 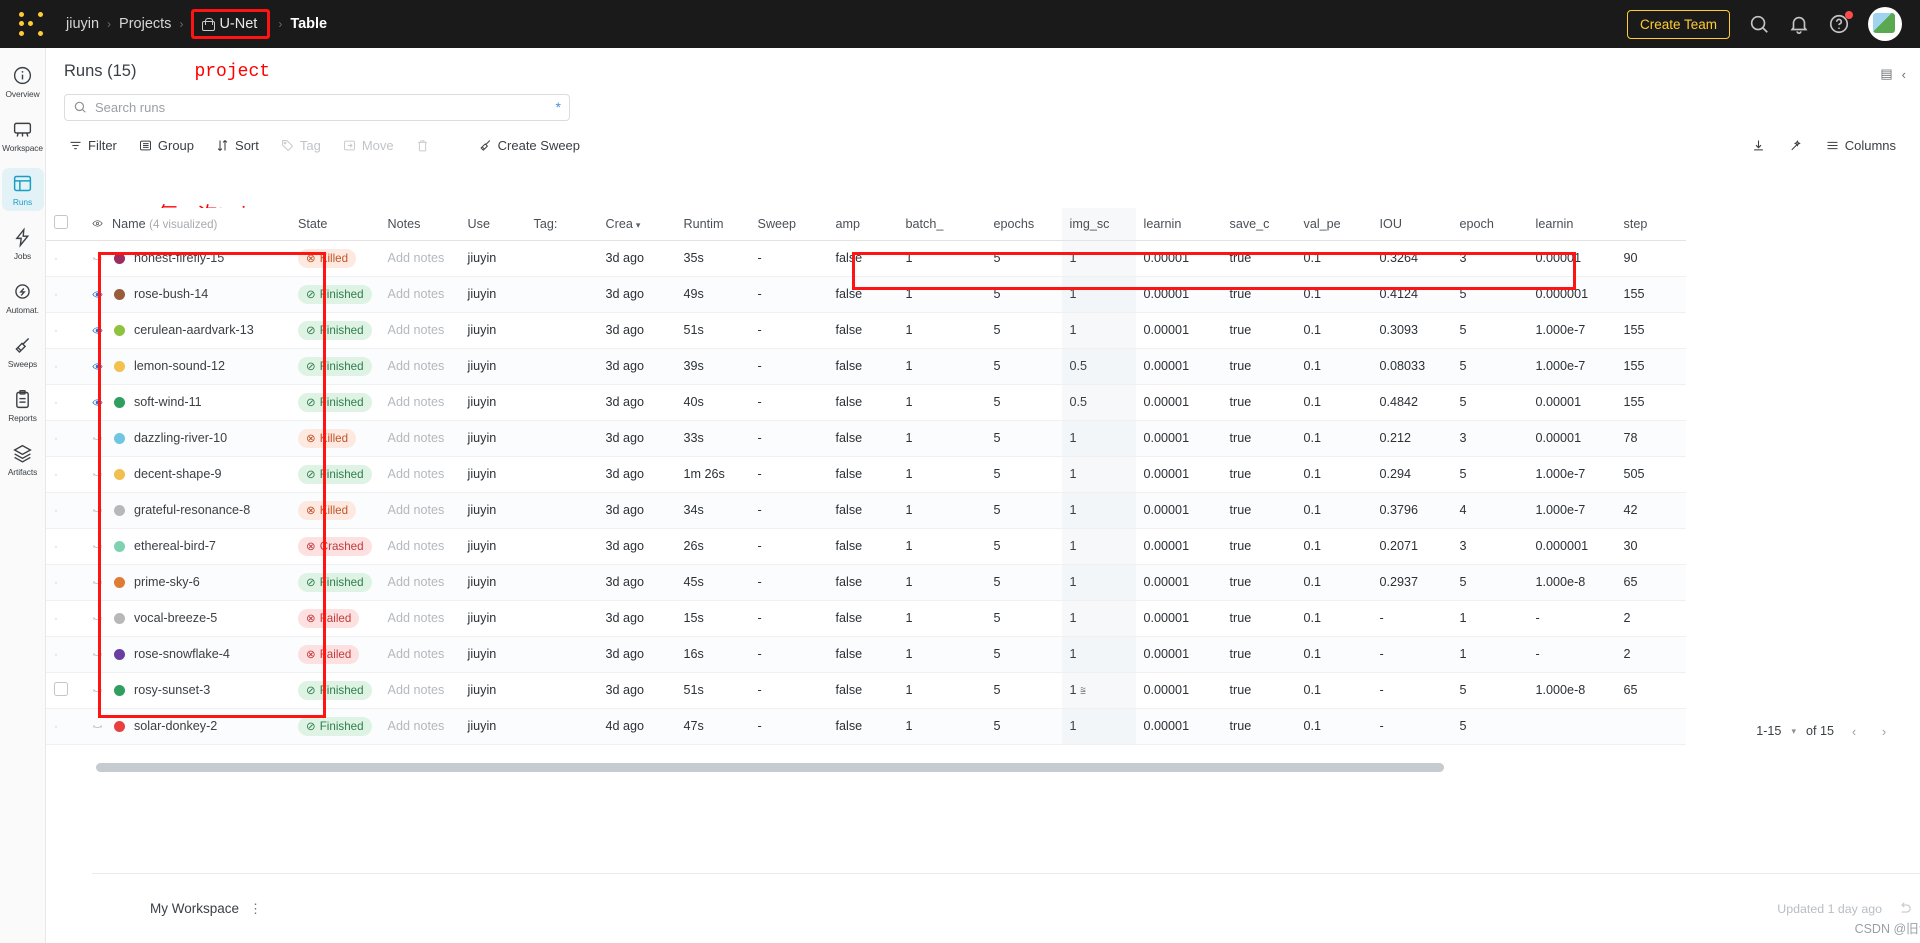 I want to click on column-header-savec: save_c, so click(x=1258, y=224).